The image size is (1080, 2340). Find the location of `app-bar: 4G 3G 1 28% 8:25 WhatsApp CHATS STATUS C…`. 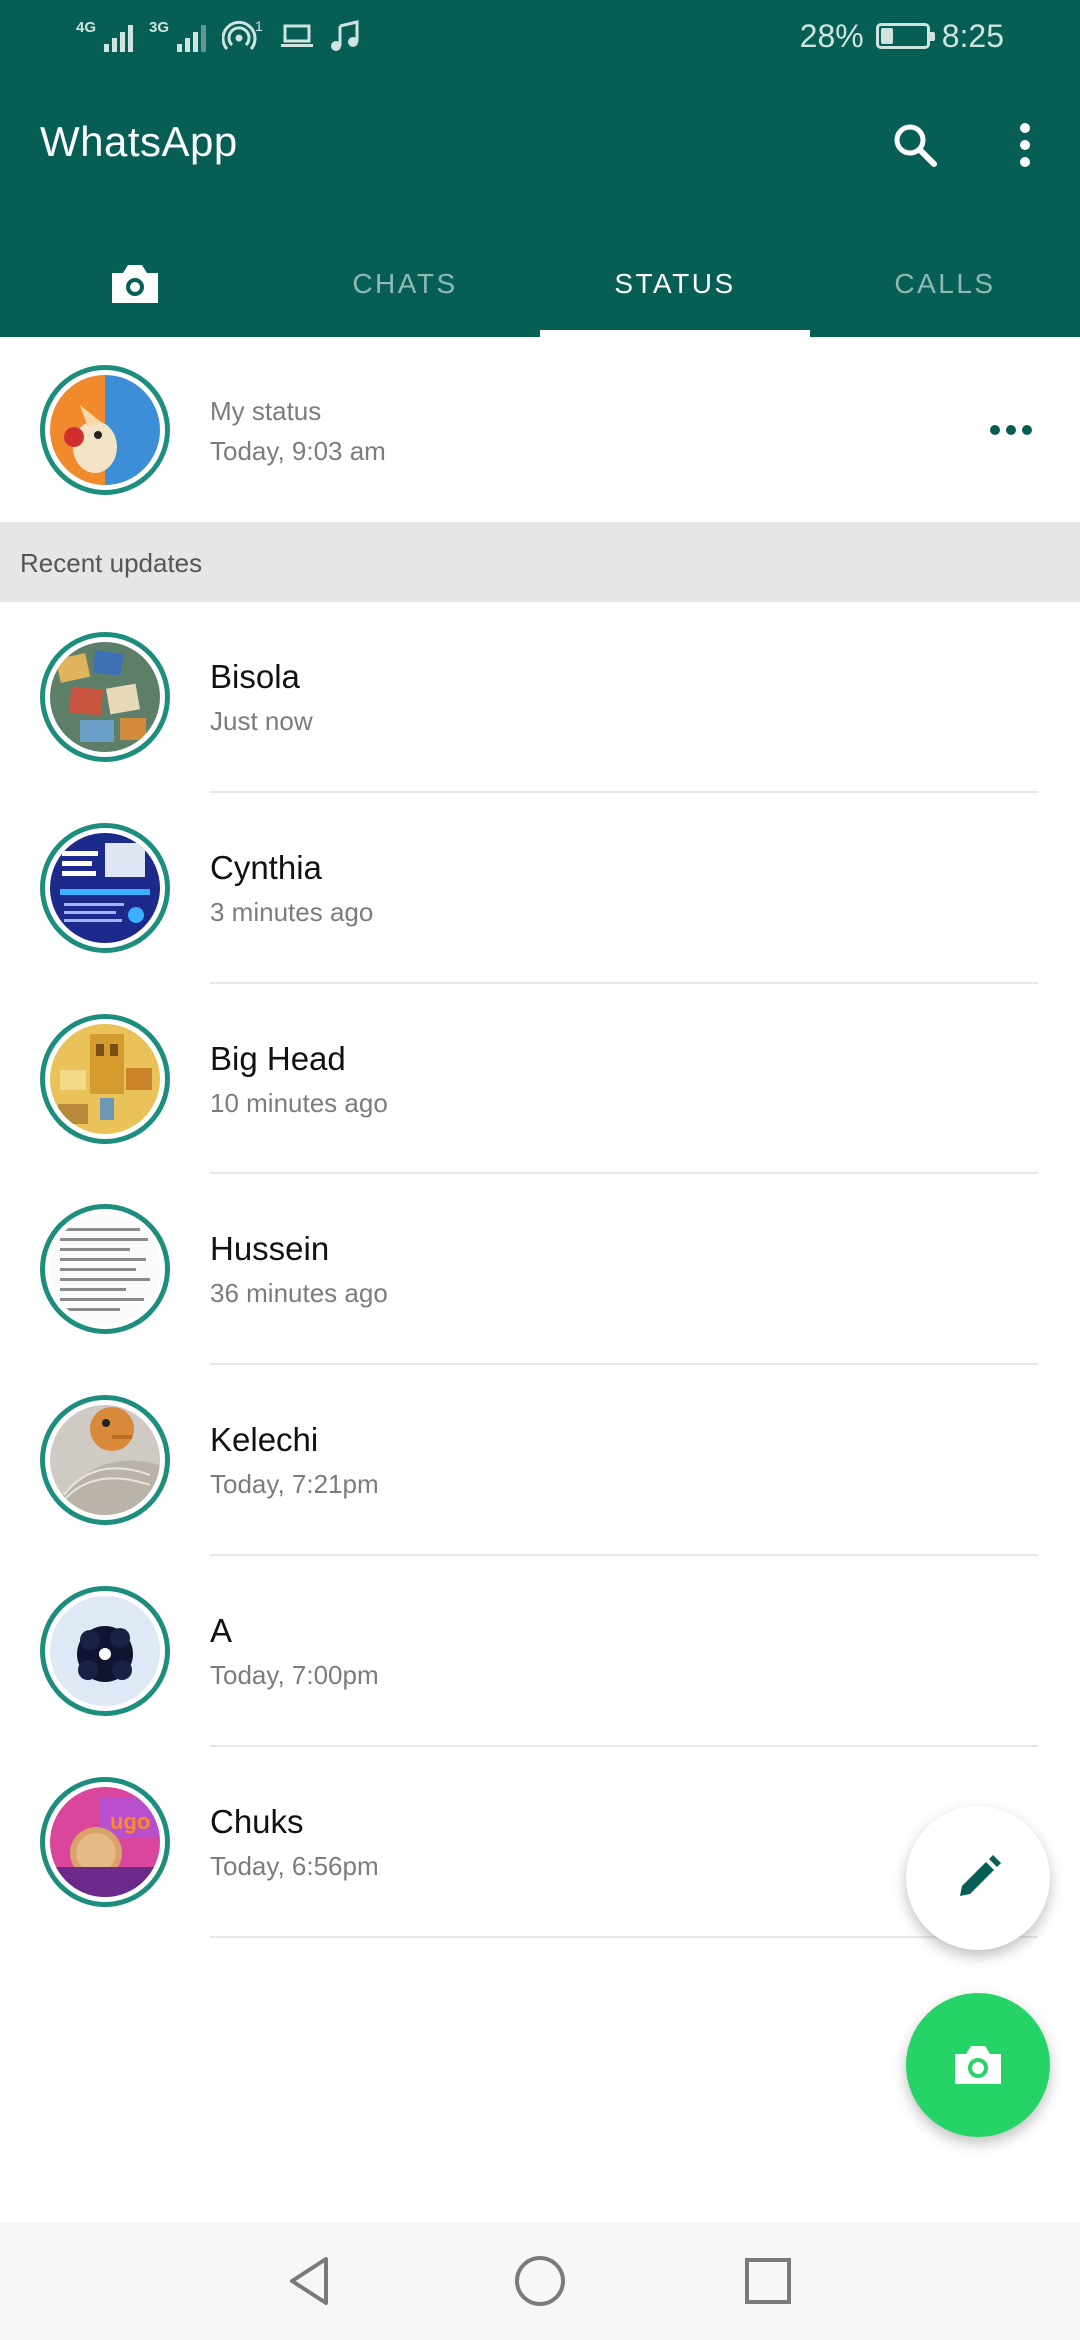

app-bar: 4G 3G 1 28% 8:25 WhatsApp CHATS STATUS C… is located at coordinates (540, 168).